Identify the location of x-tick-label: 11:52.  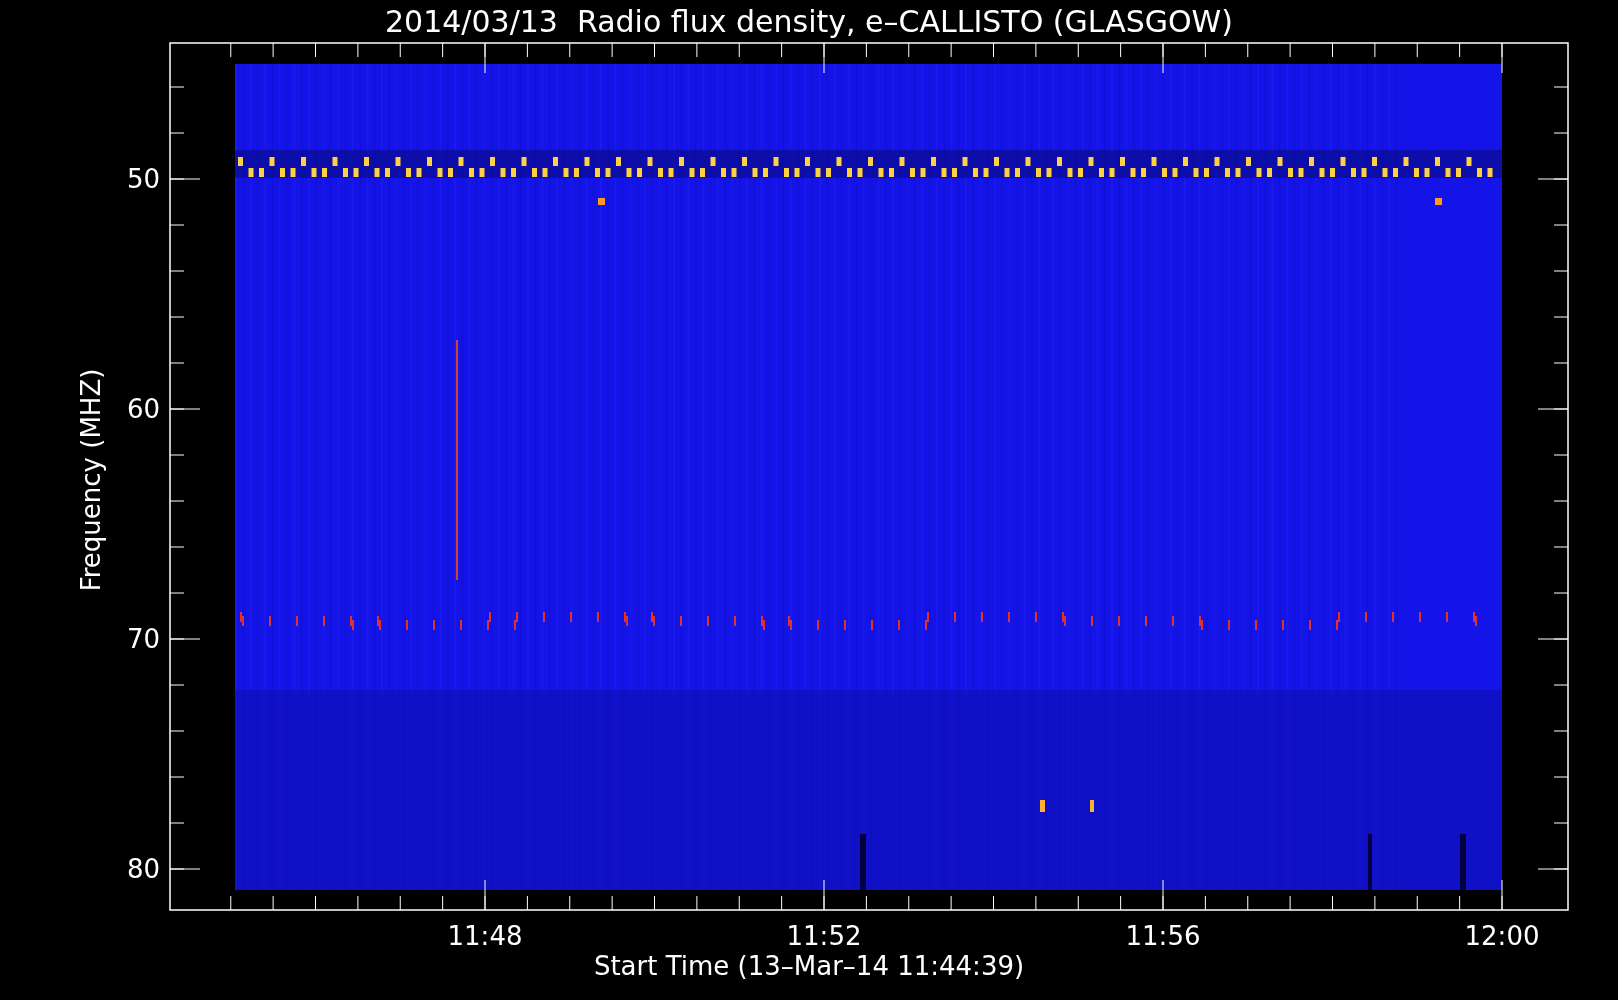
(824, 936).